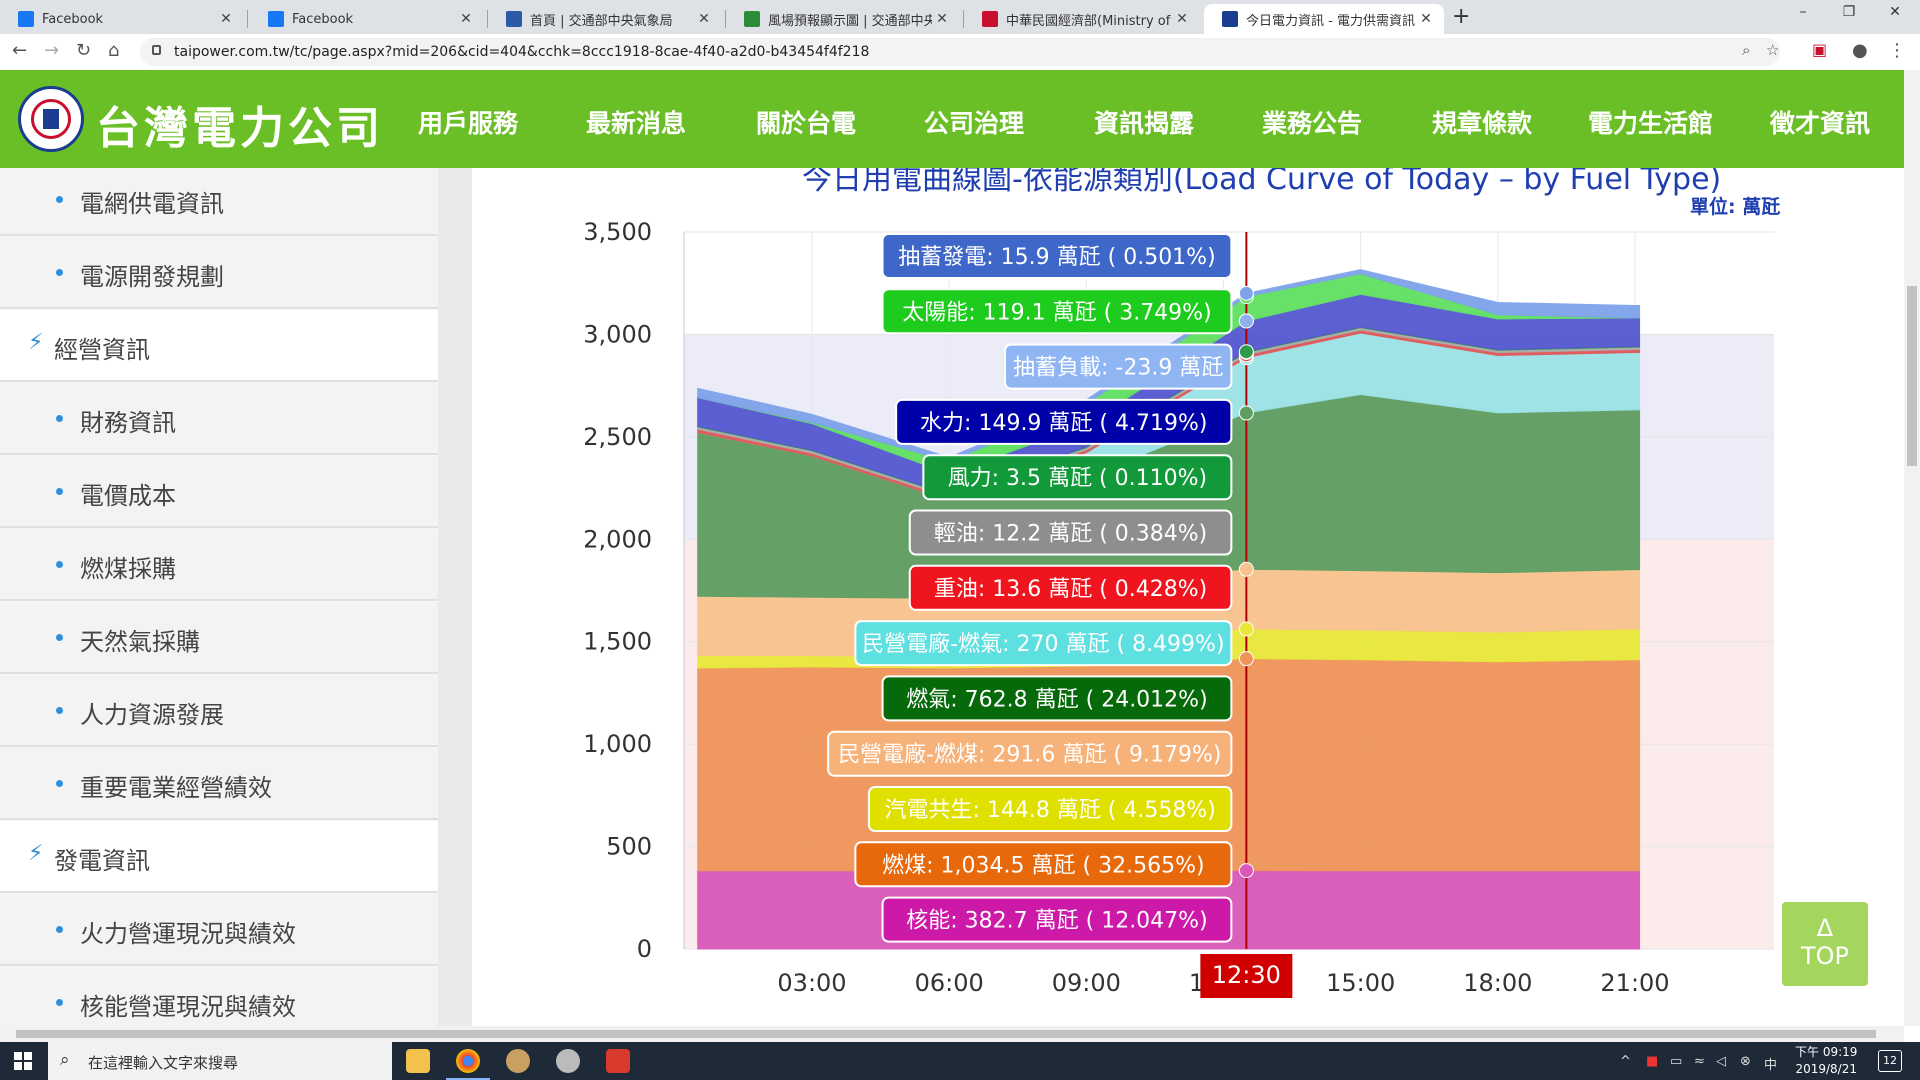 This screenshot has height=1080, width=1920. I want to click on nav-item: 資訊揭露, so click(1144, 122).